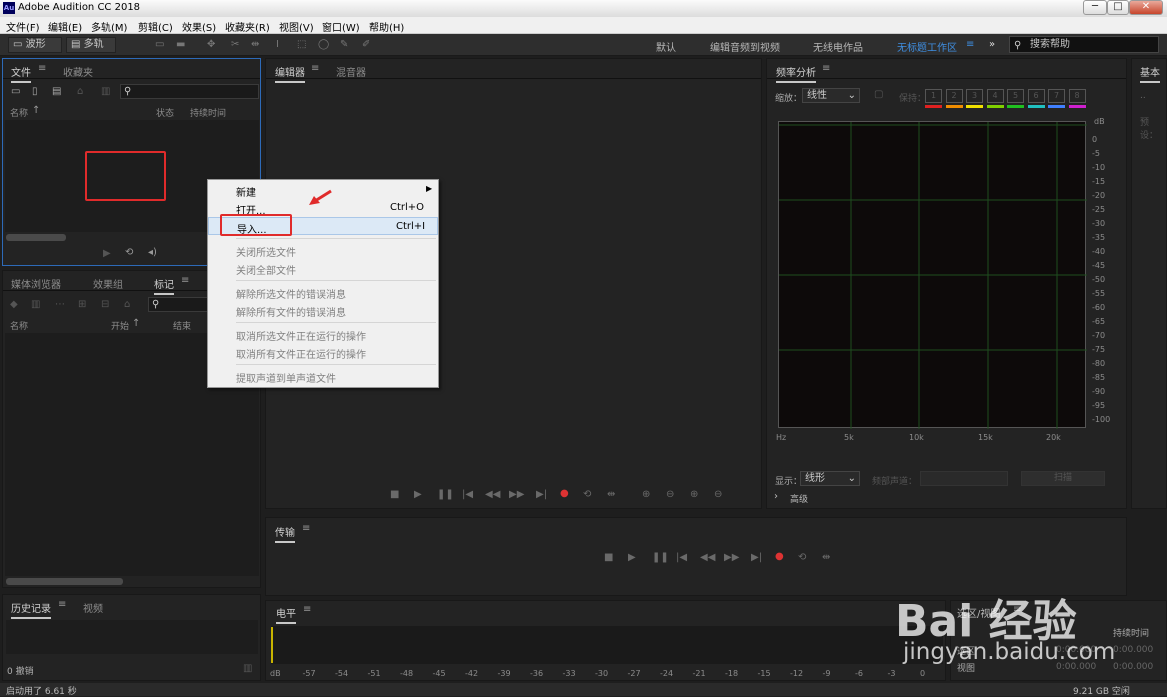 The height and width of the screenshot is (697, 1167). I want to click on pitch-display-icon: ▬, so click(180, 44).